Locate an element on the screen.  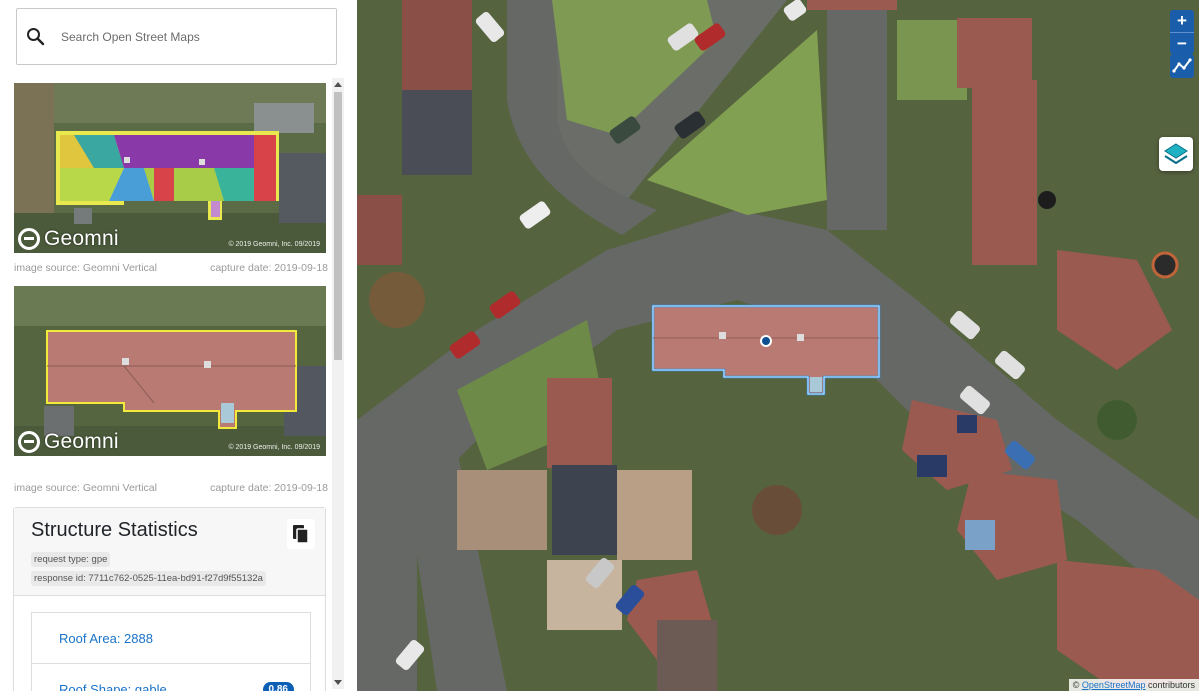
roof-segment-image: Geomni © 2019 Geomni, Inc. 09/2019 is located at coordinates (170, 168).